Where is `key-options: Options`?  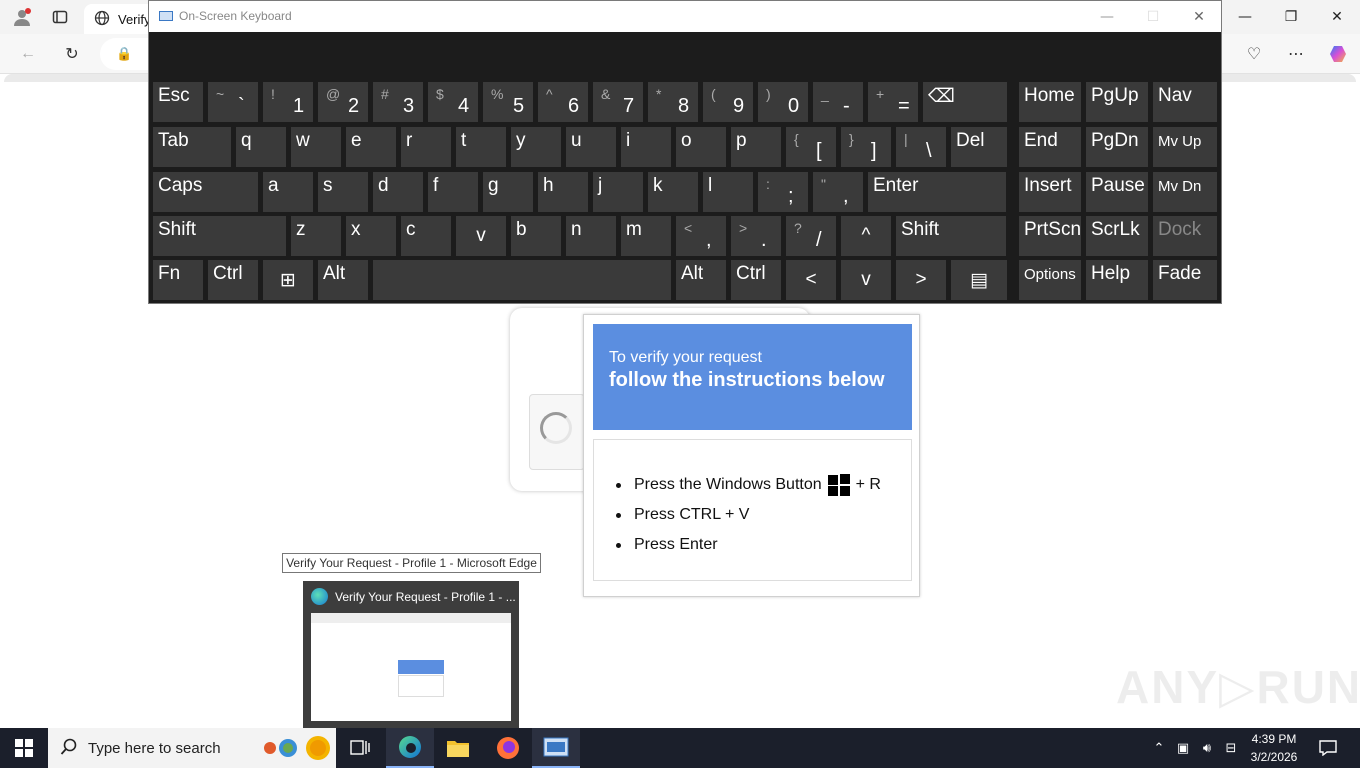 key-options: Options is located at coordinates (1050, 280).